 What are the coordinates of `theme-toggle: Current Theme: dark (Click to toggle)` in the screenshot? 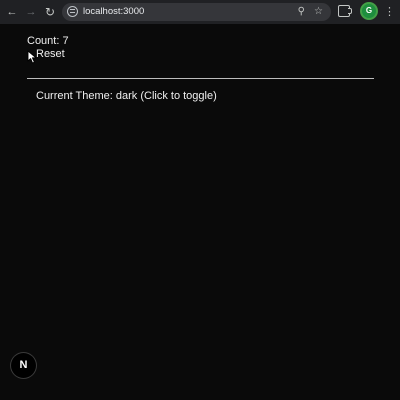 It's located at (126, 96).